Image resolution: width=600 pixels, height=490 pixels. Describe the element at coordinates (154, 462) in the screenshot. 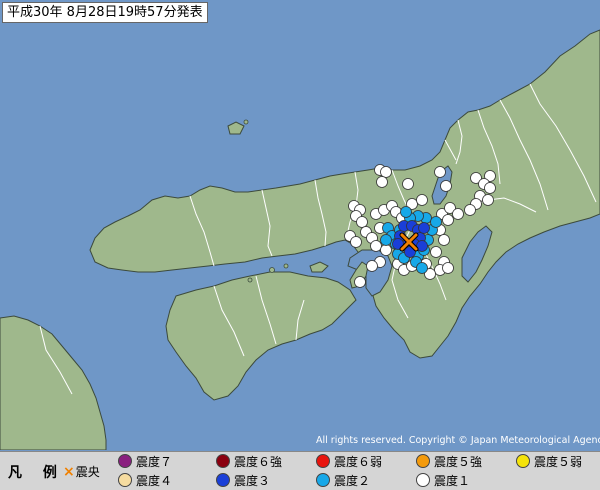

I see `legend-label: 震度７` at that location.